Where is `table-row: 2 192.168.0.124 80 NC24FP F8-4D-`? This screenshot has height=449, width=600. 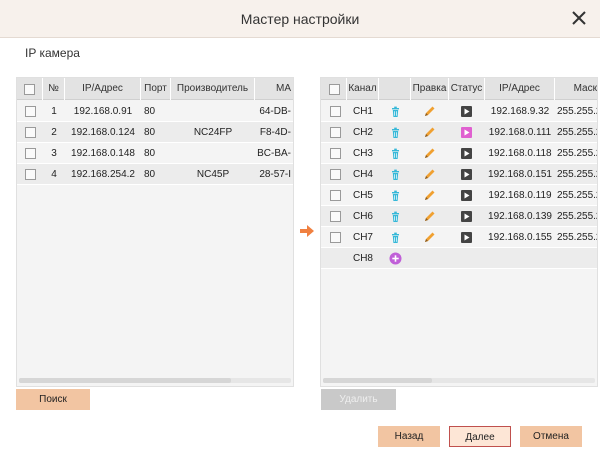
table-row: 2 192.168.0.124 80 NC24FP F8-4D- is located at coordinates (155, 132).